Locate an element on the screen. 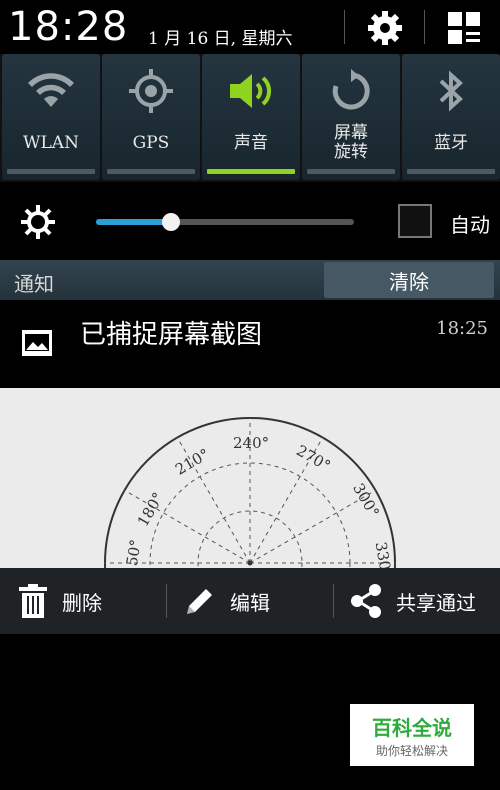  notification-time: 18:25 is located at coordinates (462, 328).